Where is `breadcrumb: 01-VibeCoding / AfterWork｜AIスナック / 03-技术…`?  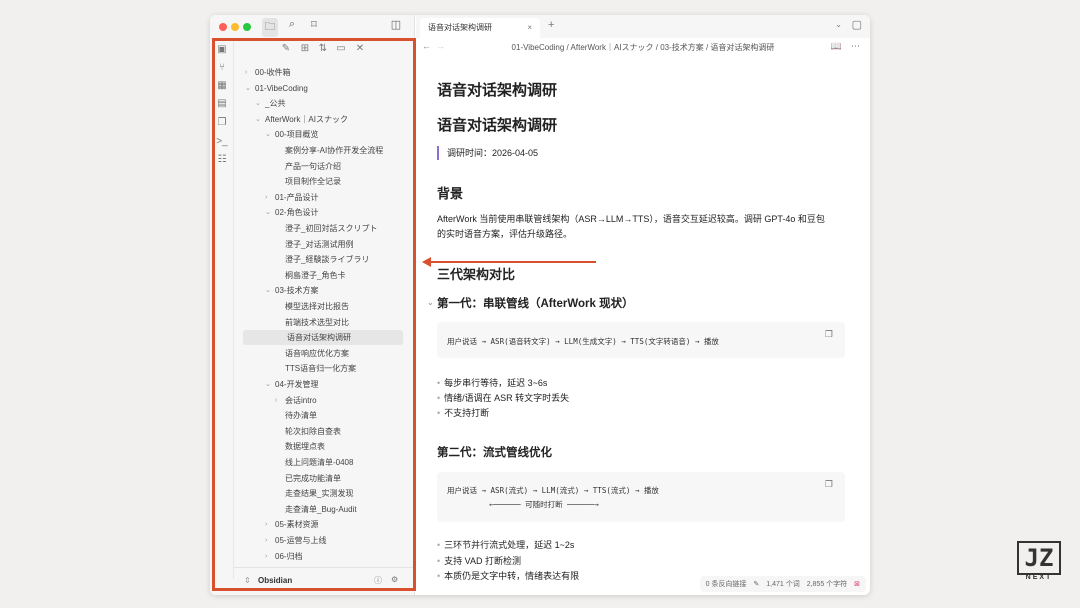
breadcrumb: 01-VibeCoding / AfterWork｜AIスナック / 03-技术… is located at coordinates (643, 48).